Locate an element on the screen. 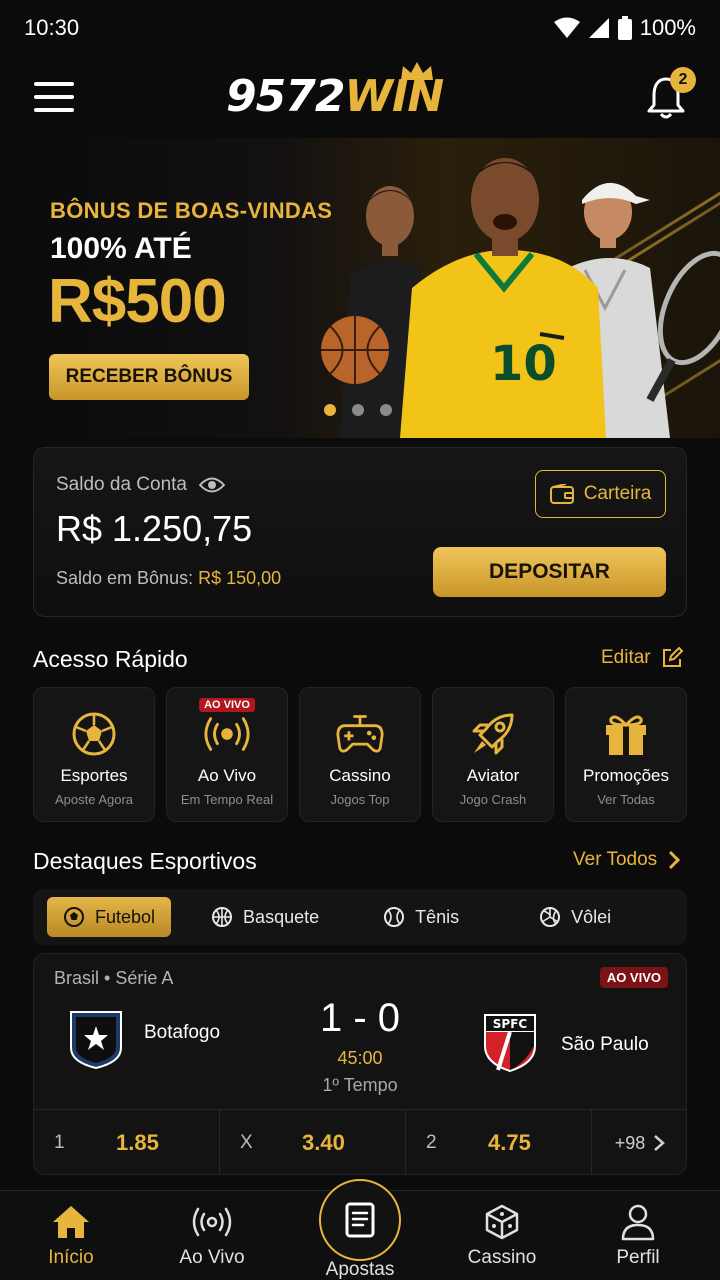 The height and width of the screenshot is (1280, 720). bottom-navigation: Início Ao Vivo Apostas Cassino Perfil is located at coordinates (360, 1229).